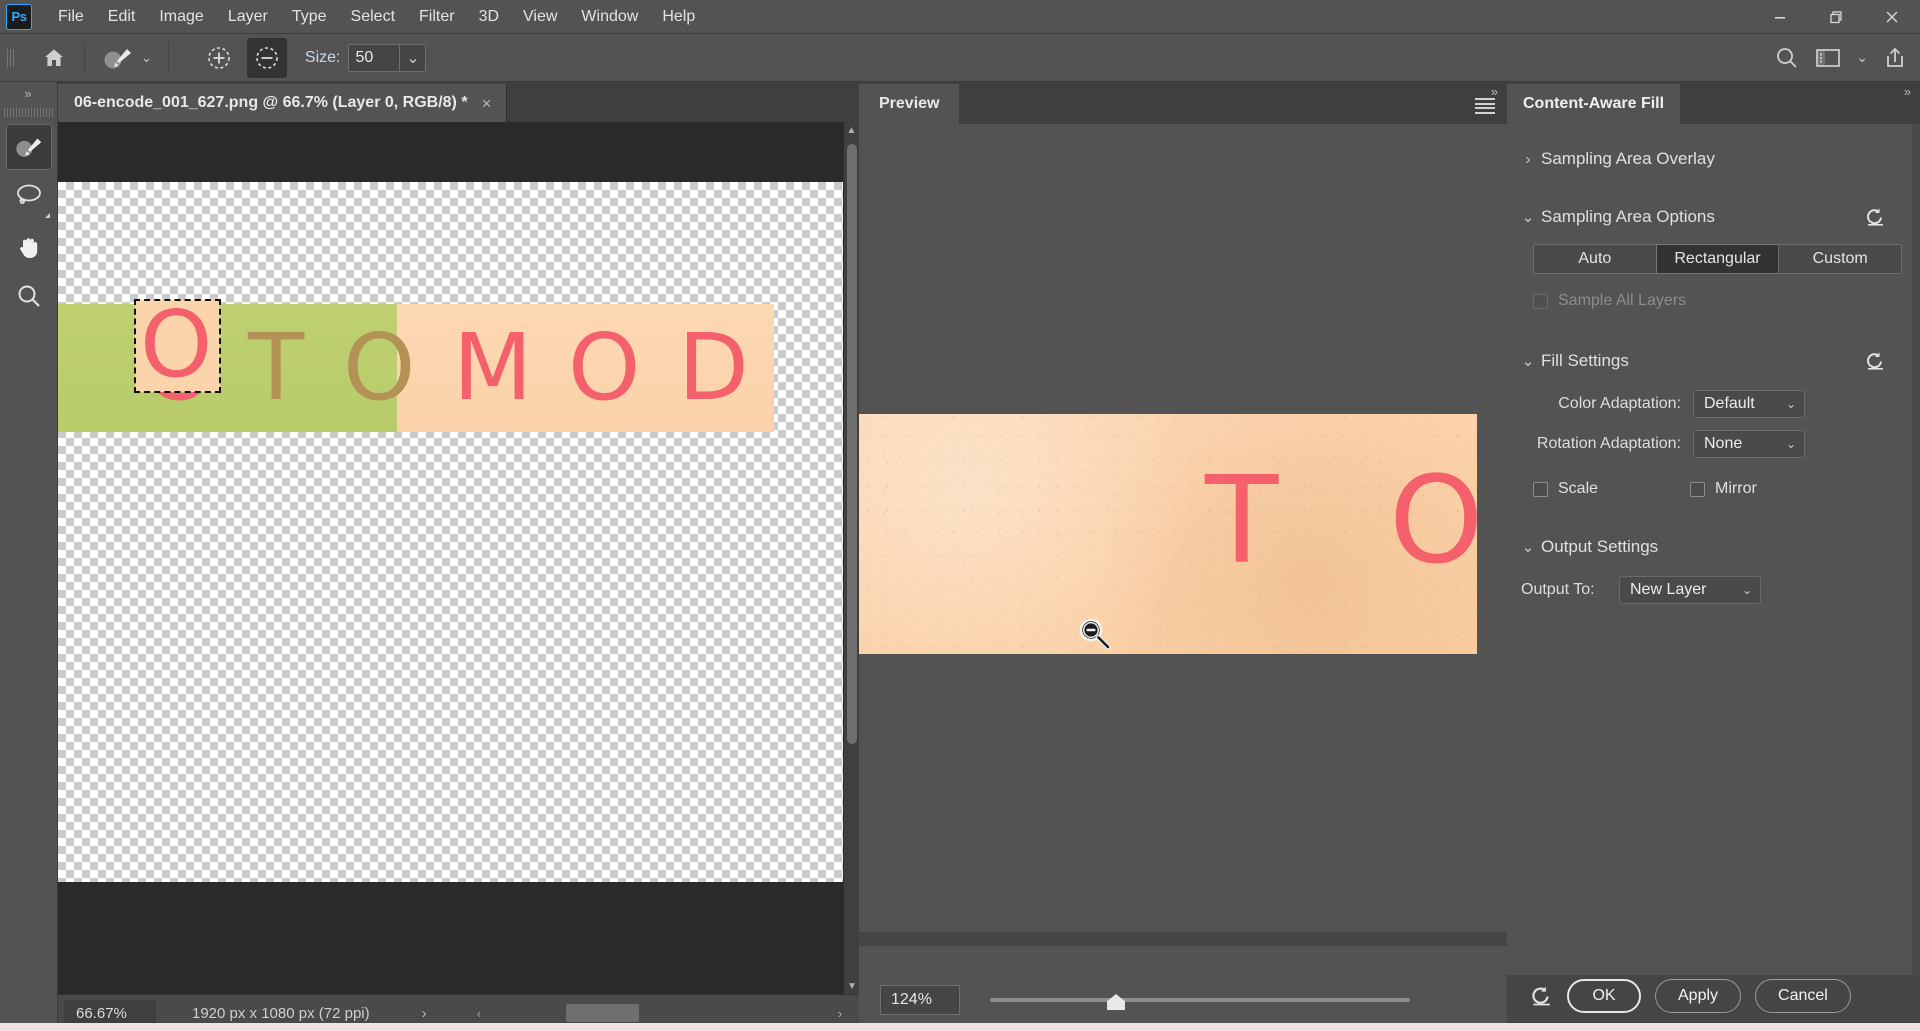 Image resolution: width=1920 pixels, height=1031 pixels. I want to click on scroll-down-icon: ▼, so click(851, 986).